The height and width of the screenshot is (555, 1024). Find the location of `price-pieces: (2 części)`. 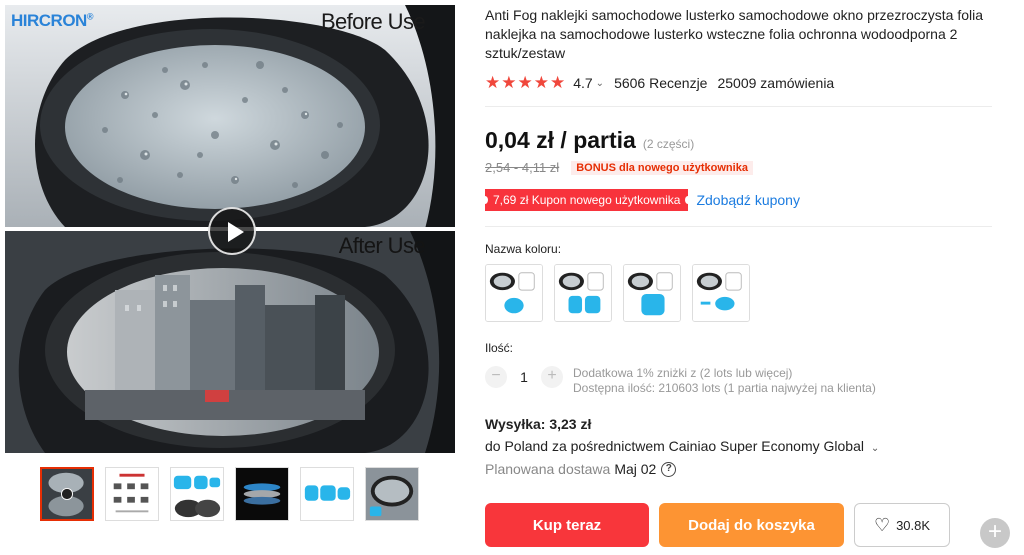

price-pieces: (2 części) is located at coordinates (668, 144).